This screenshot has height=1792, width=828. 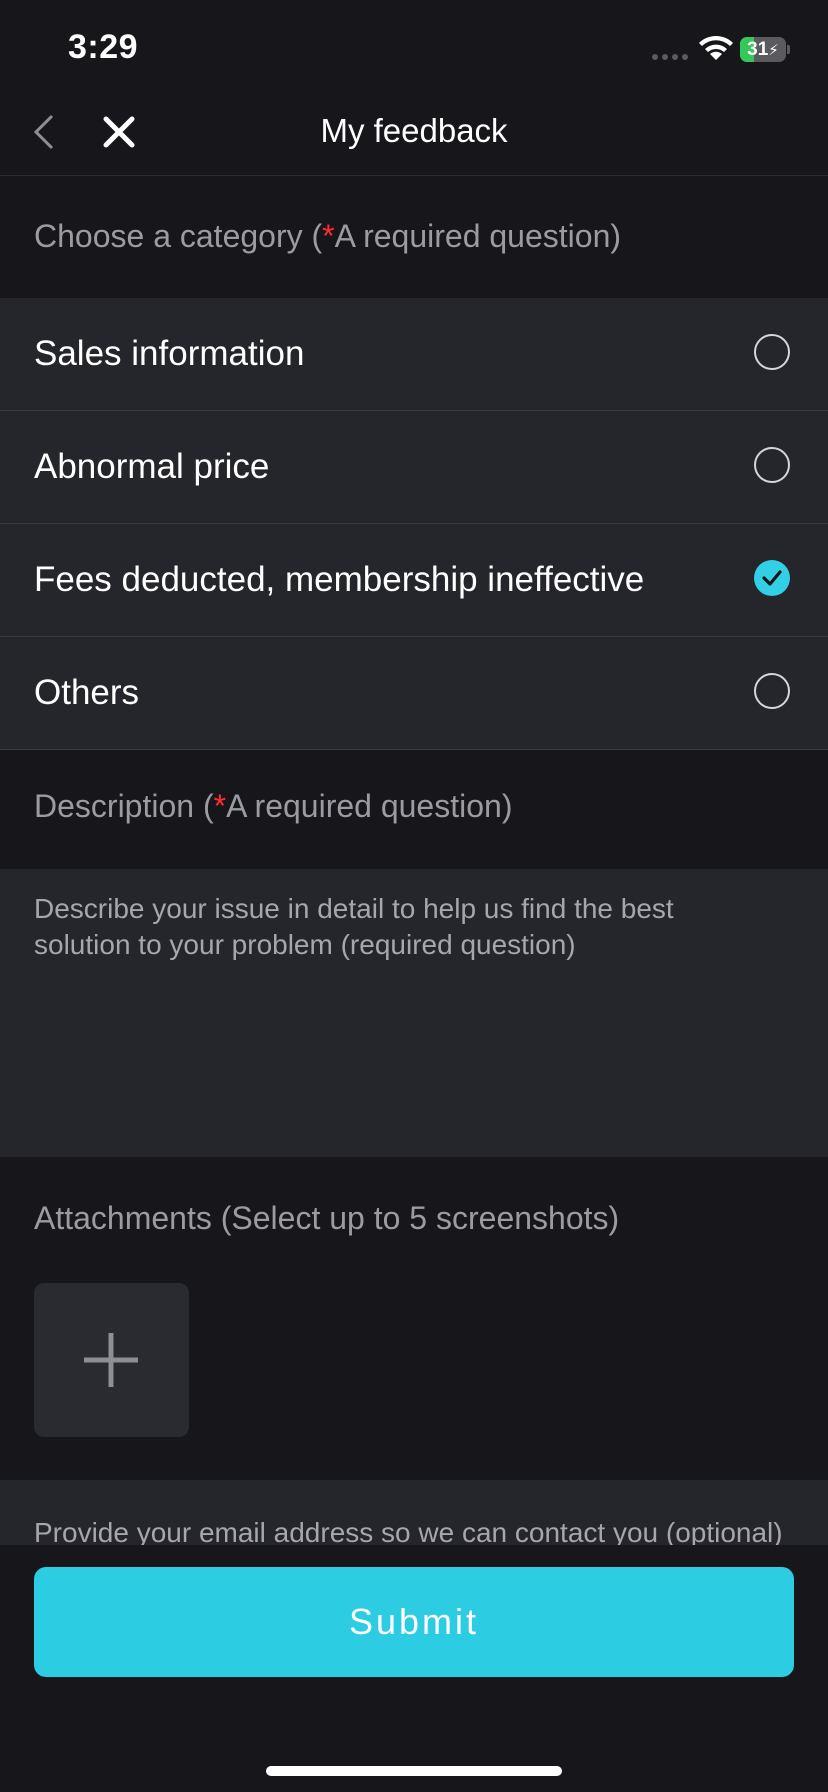 What do you see at coordinates (414, 130) in the screenshot?
I see `page-title: My feedback` at bounding box center [414, 130].